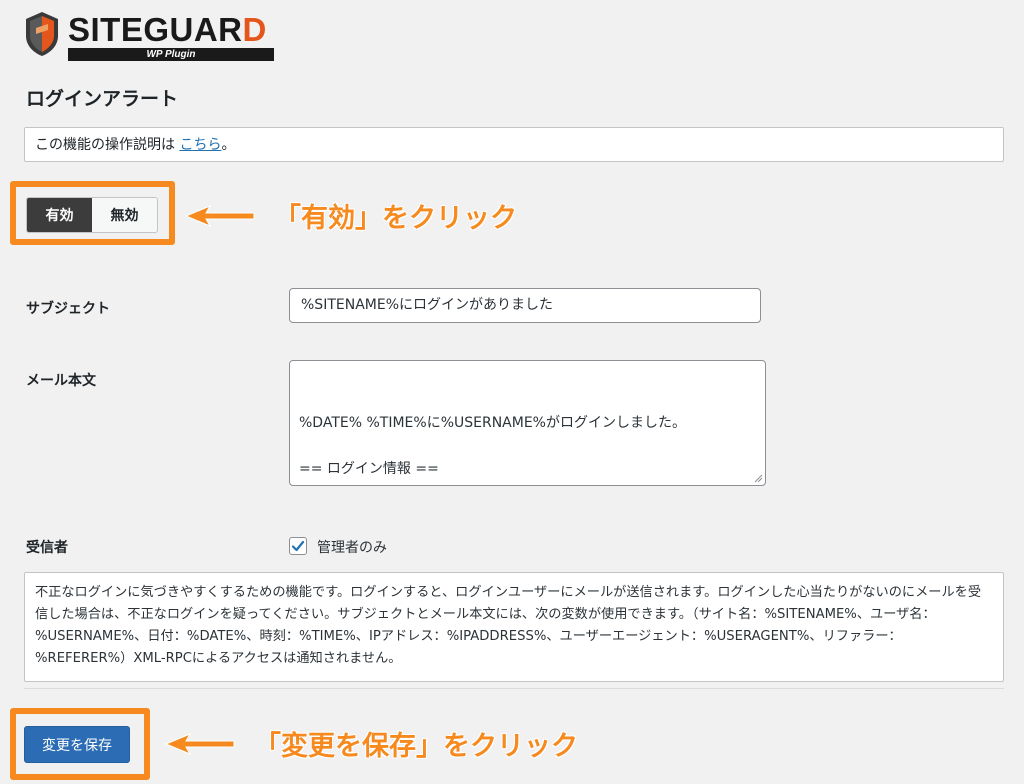  Describe the element at coordinates (416, 746) in the screenshot. I see `callout-save-text: 「変更を保存」をクリック` at that location.